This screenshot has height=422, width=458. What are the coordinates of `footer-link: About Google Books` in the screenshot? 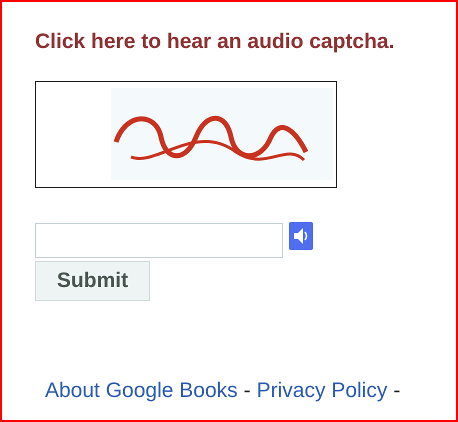 It's located at (141, 391).